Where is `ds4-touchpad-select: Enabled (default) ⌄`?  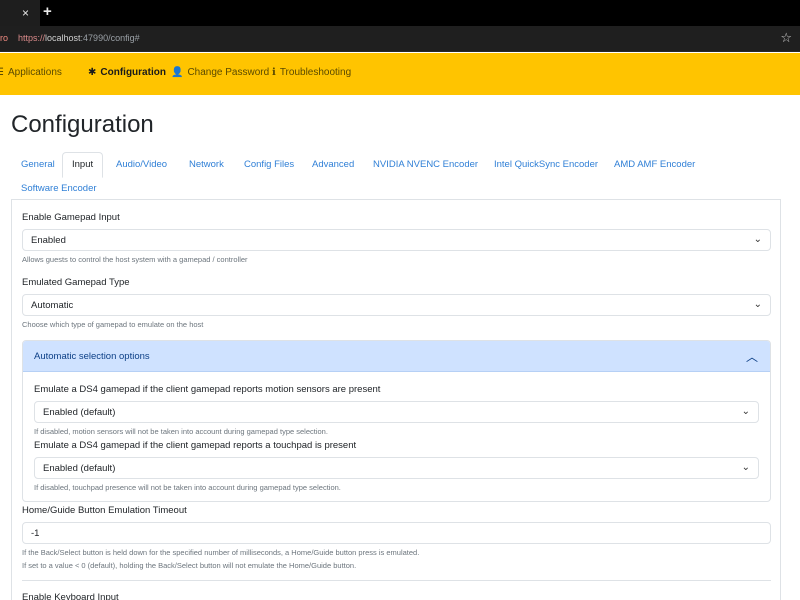 ds4-touchpad-select: Enabled (default) ⌄ is located at coordinates (396, 468).